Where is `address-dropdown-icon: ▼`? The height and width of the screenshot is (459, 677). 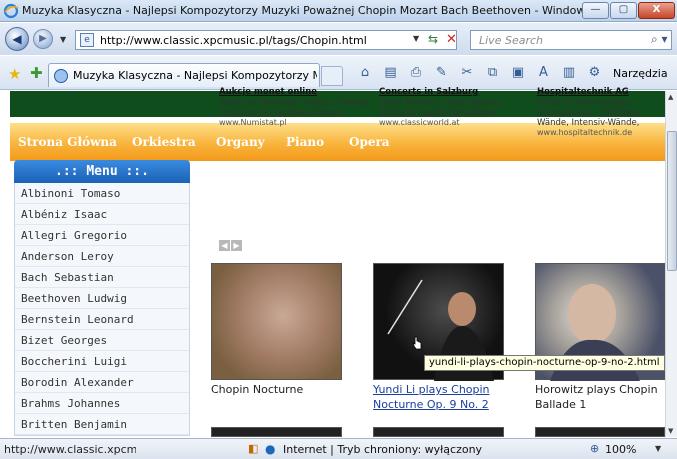
address-dropdown-icon: ▼ is located at coordinates (416, 38).